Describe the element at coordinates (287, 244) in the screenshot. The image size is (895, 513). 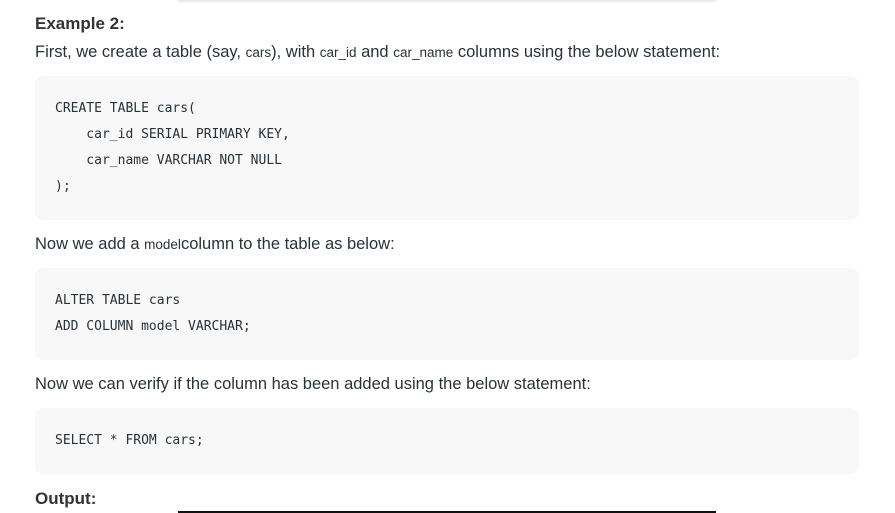
I see `text: column to the table as below:` at that location.